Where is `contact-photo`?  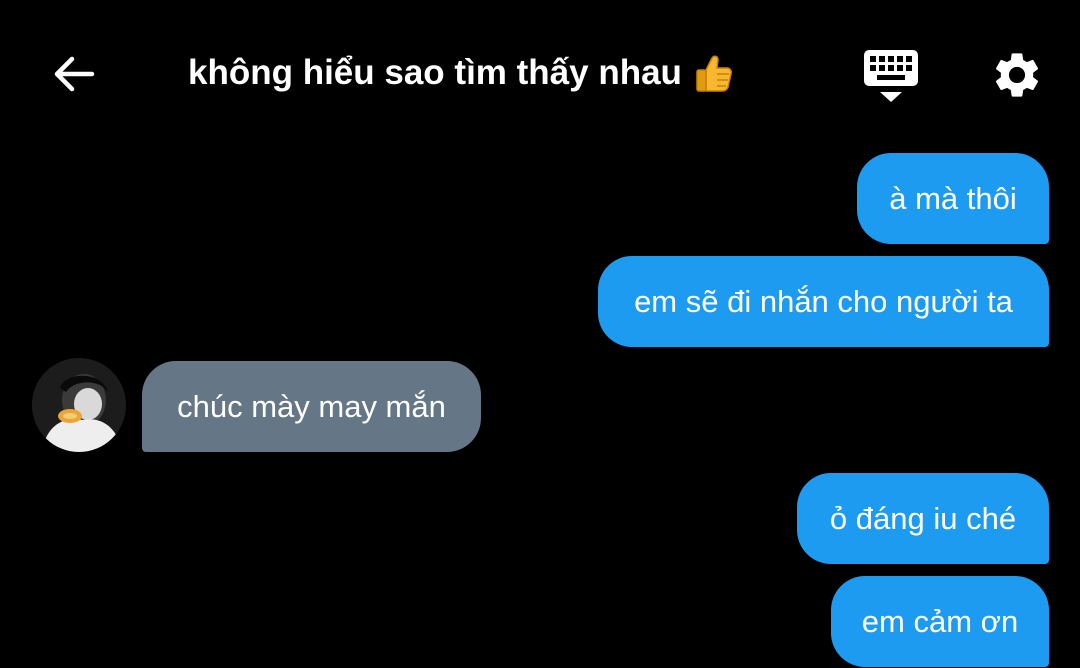
contact-photo is located at coordinates (79, 405).